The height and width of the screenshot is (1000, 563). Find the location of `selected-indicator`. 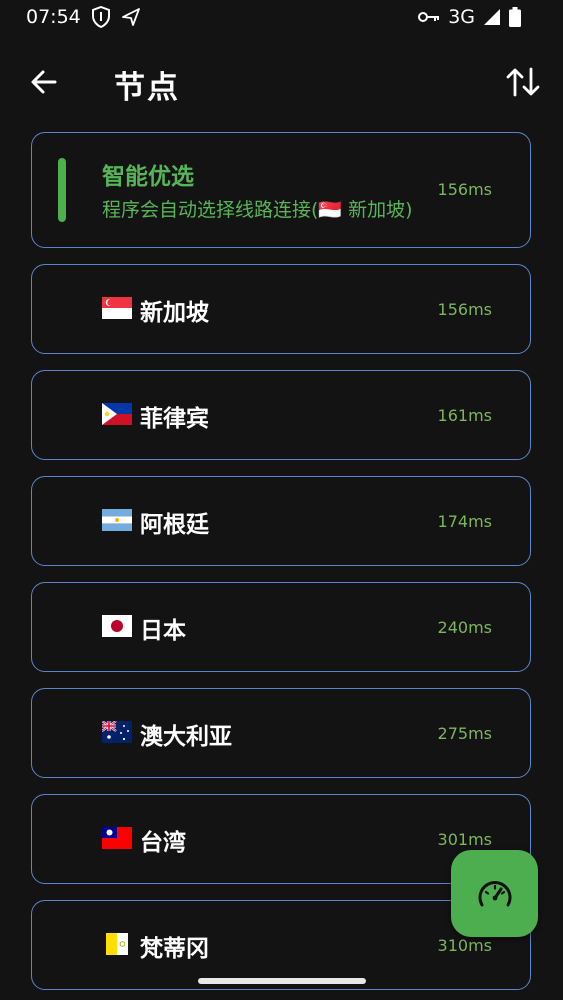

selected-indicator is located at coordinates (62, 190).